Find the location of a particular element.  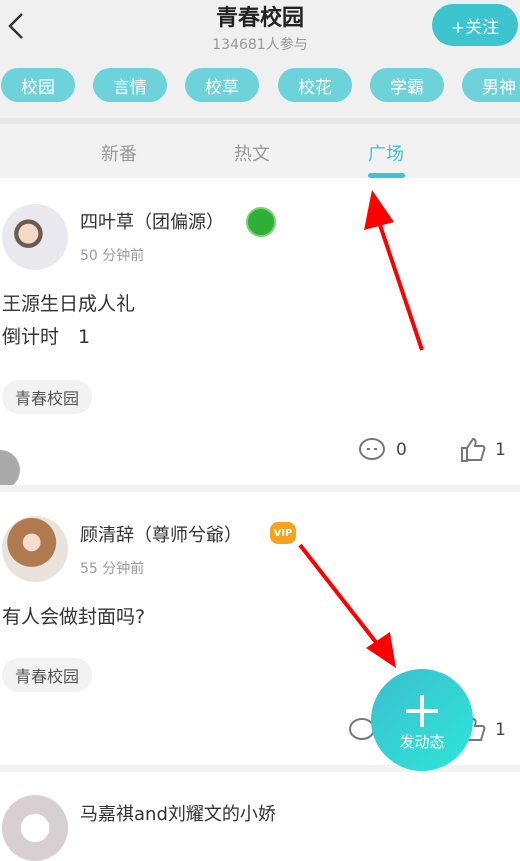

comment-icon is located at coordinates (372, 452).